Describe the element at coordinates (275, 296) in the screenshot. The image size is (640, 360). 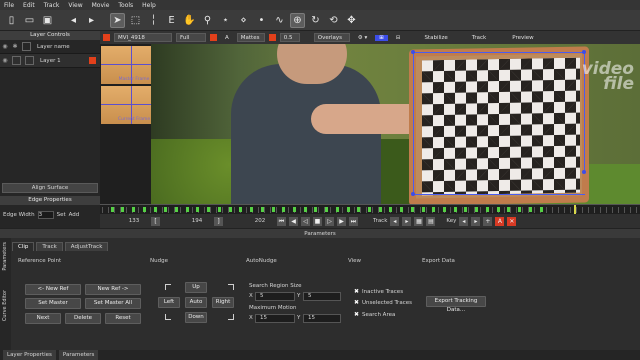
I see `search-x-field: 5` at that location.